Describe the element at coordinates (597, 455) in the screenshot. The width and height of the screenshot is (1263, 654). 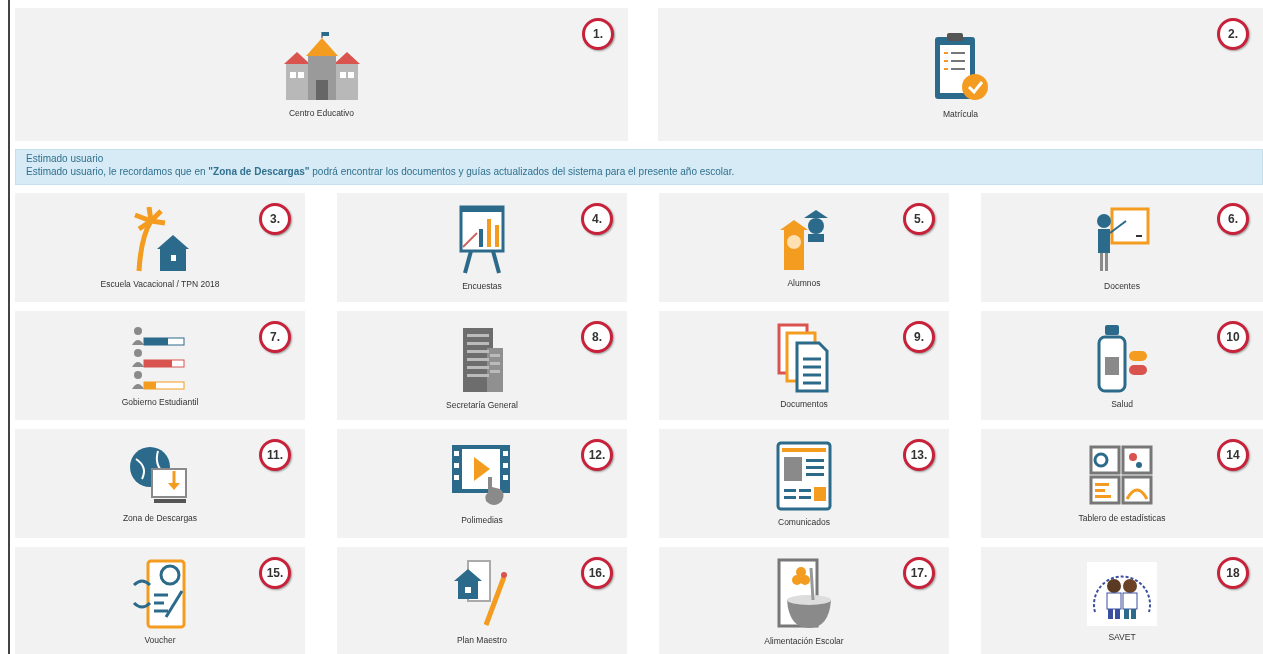
I see `number-badge: 12.` at that location.